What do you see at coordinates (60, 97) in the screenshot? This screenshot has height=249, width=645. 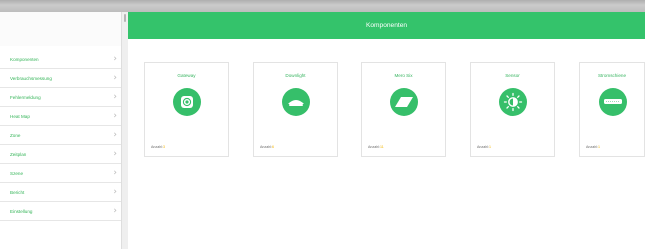 I see `sidebar-item-fehlermeldung: Fehlermeldung ›` at bounding box center [60, 97].